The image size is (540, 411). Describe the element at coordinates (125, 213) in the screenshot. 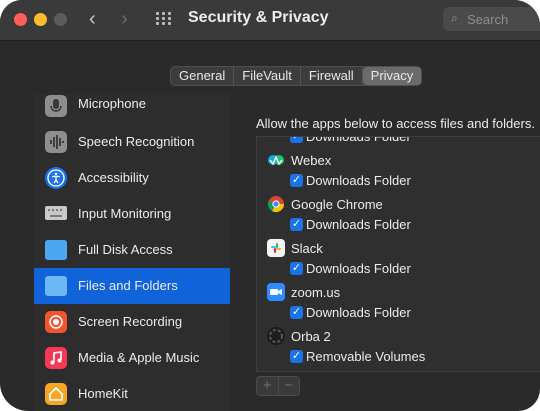

I see `sidebar-item-label: Input Monitoring` at that location.